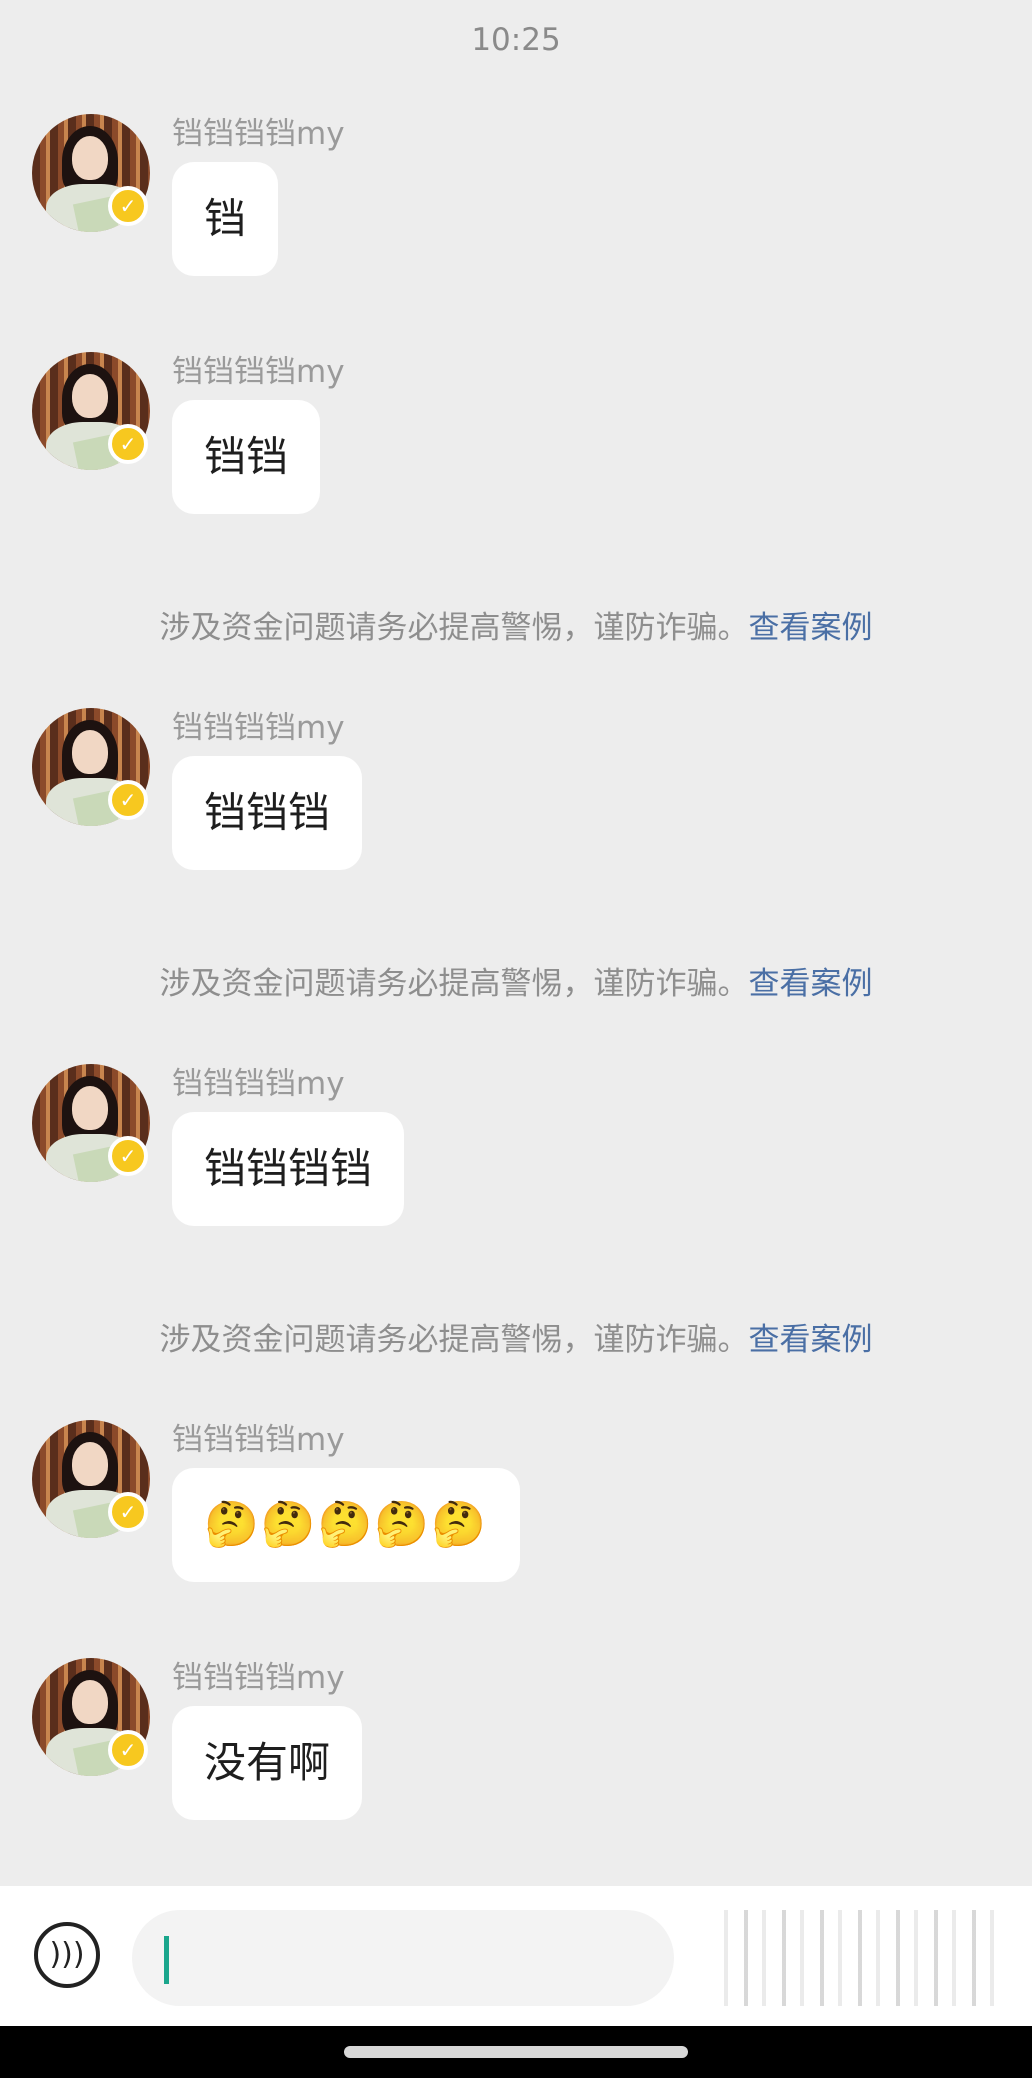 This screenshot has height=2078, width=1032. Describe the element at coordinates (267, 1763) in the screenshot. I see `message-bubble: 没有啊` at that location.